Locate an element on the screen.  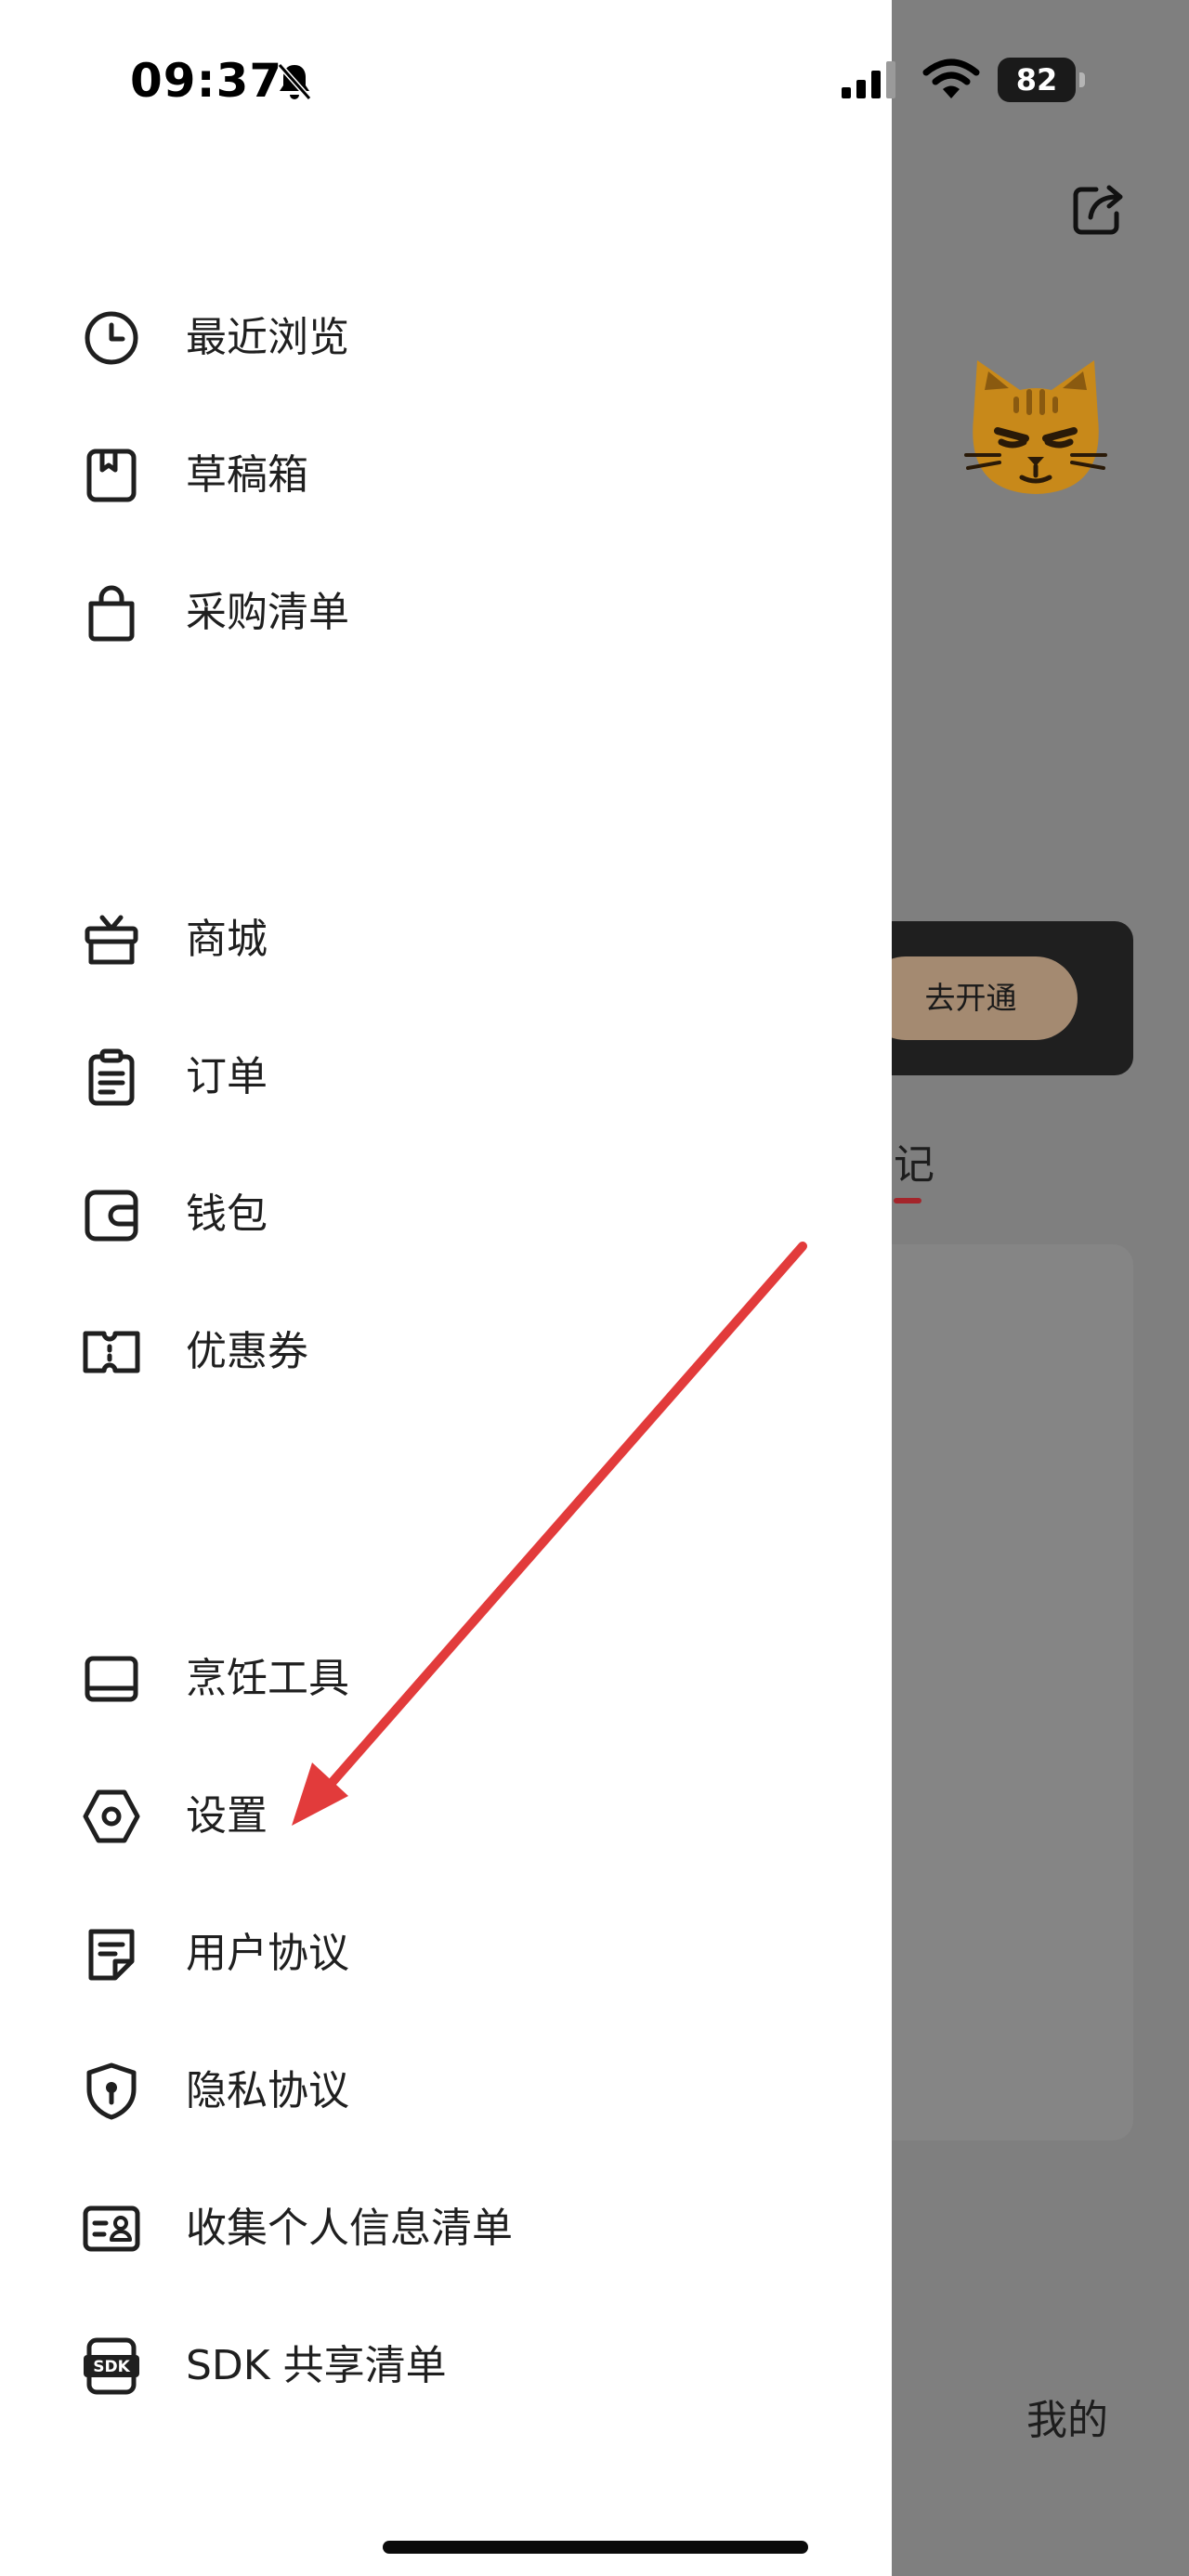
menu-item-label: 最近浏览 is located at coordinates (267, 338).